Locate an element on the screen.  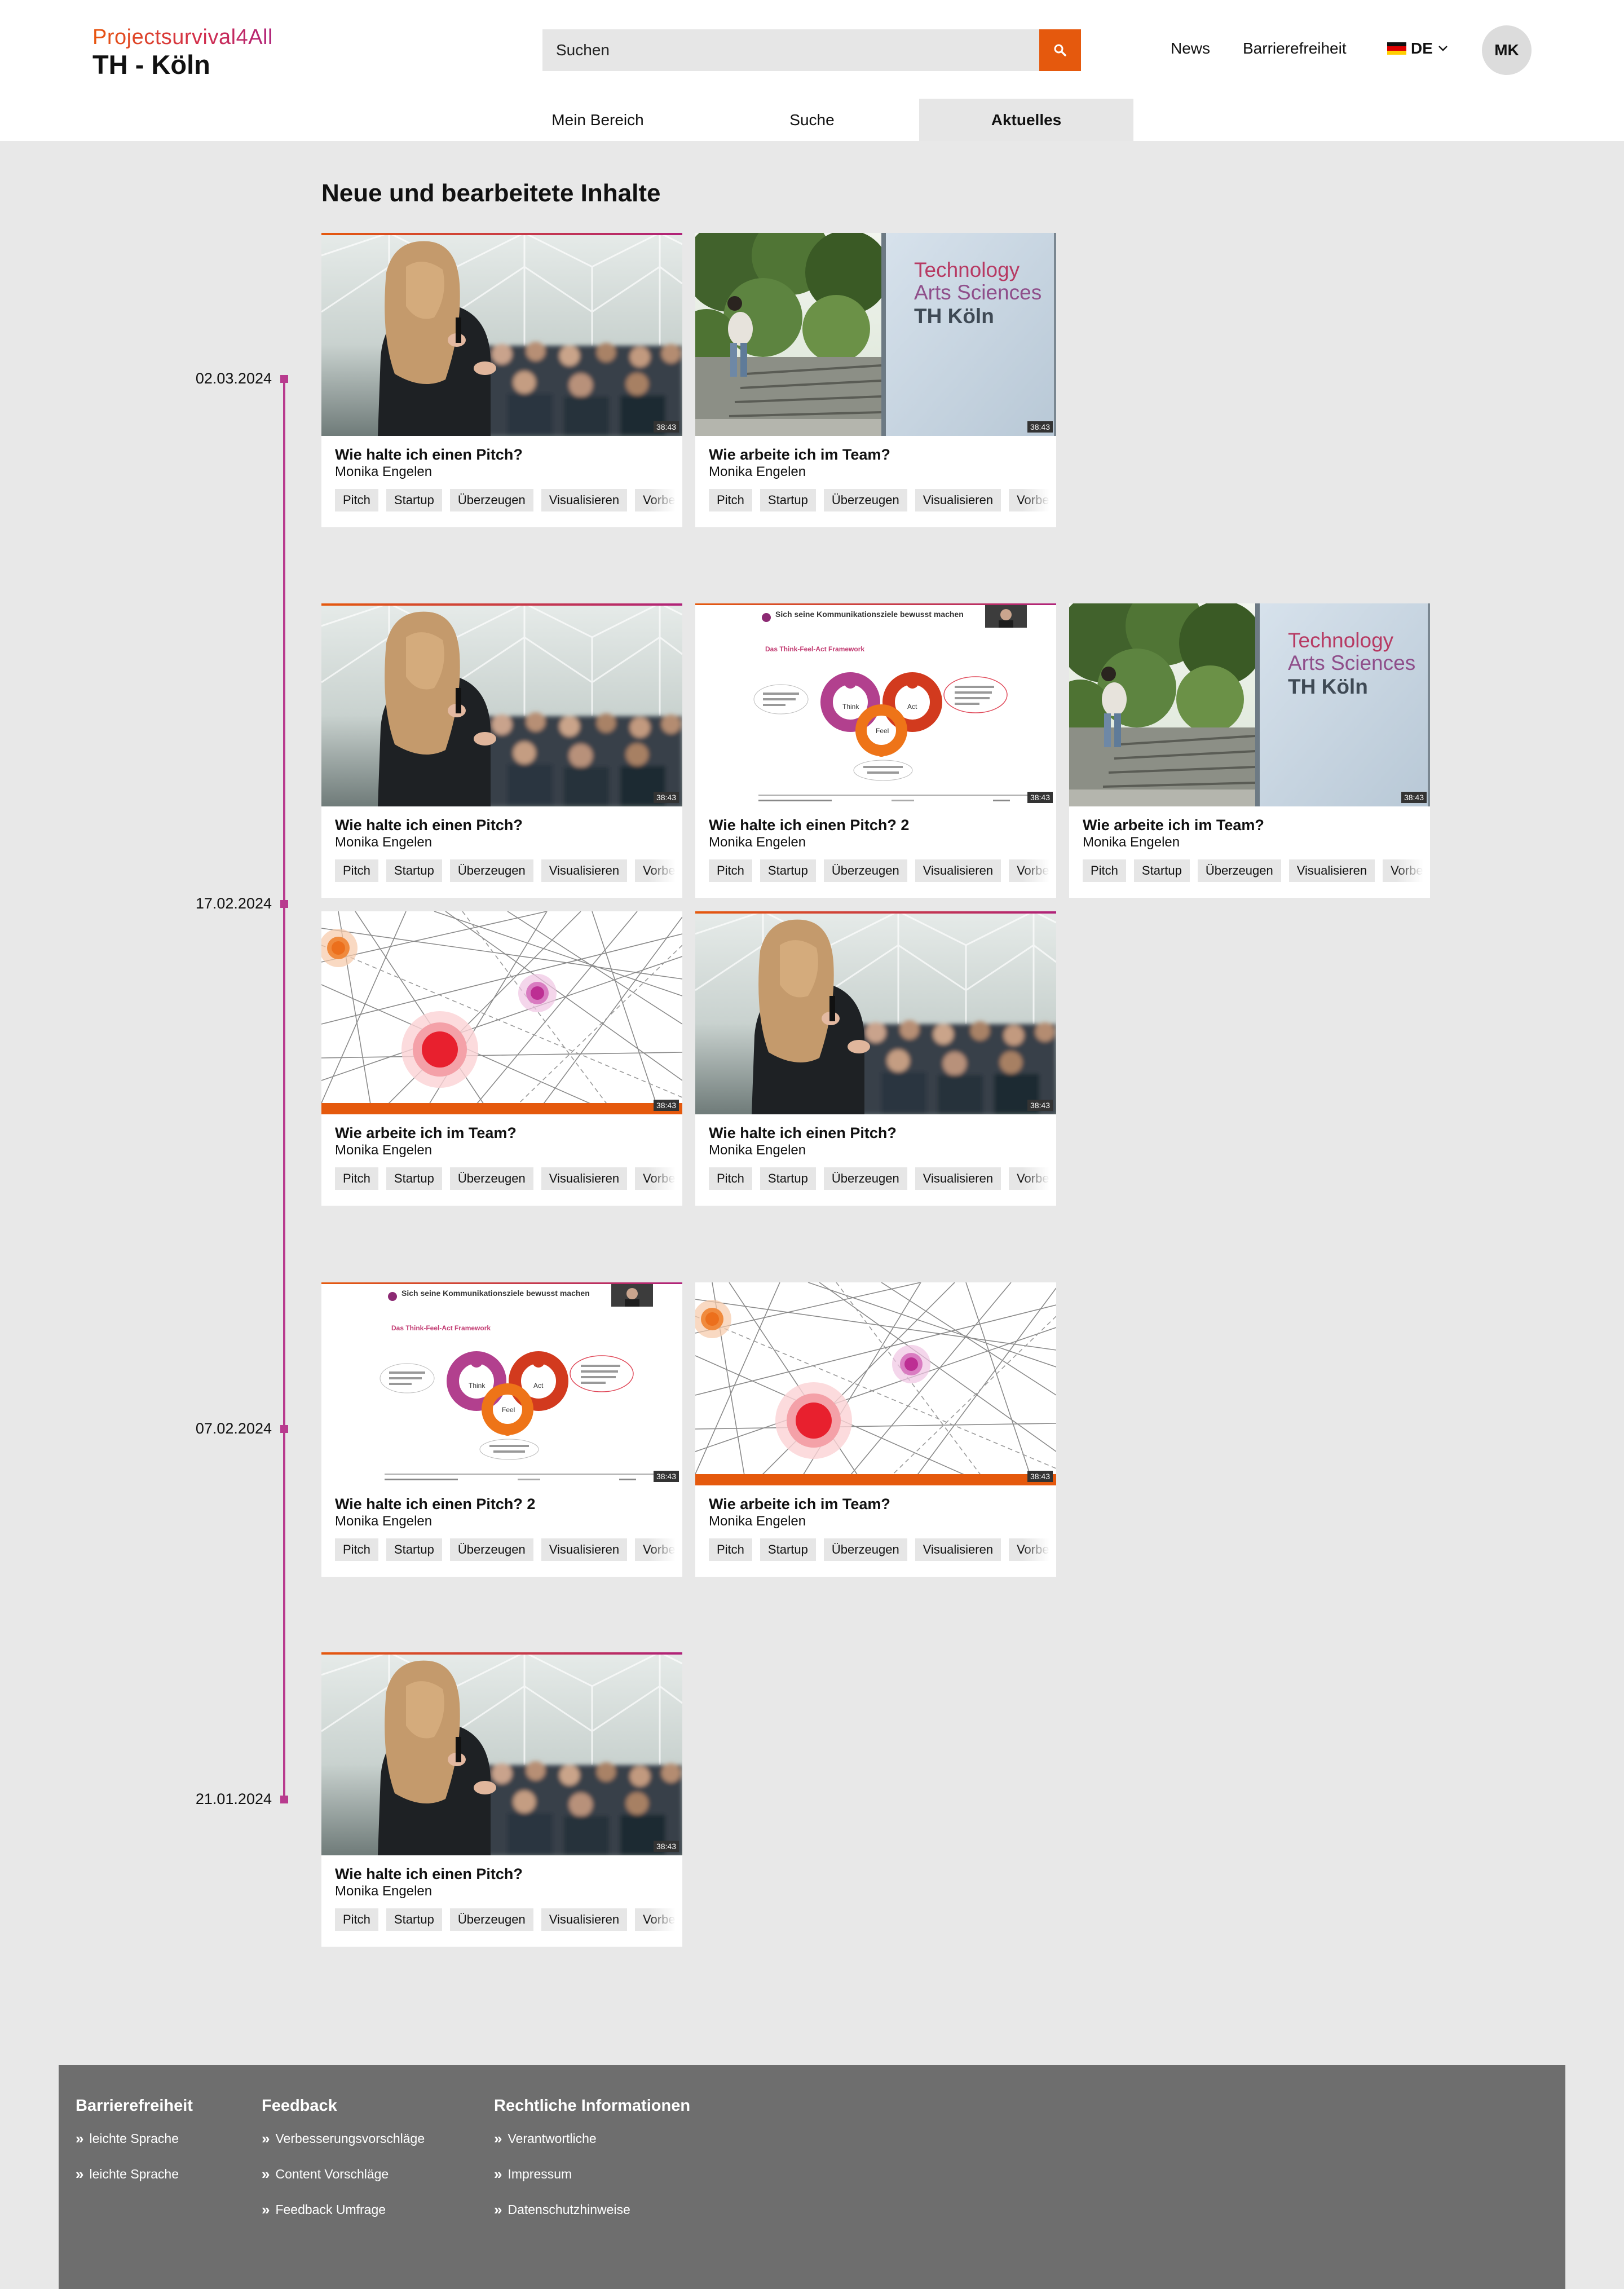
footer-link-feedback-survey: » Feedback Umfrage is located at coordinates (343, 2209).